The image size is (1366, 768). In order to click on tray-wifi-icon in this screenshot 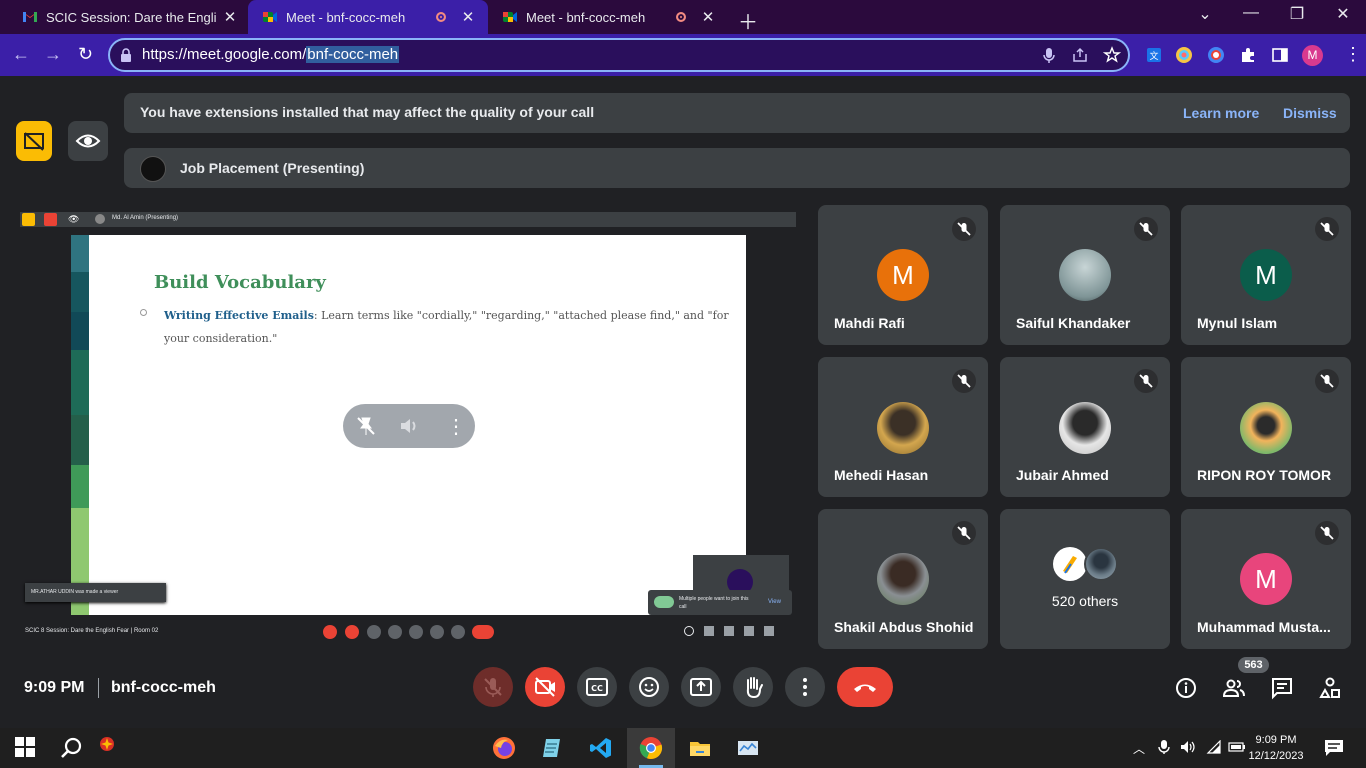, I will do `click(1214, 747)`.